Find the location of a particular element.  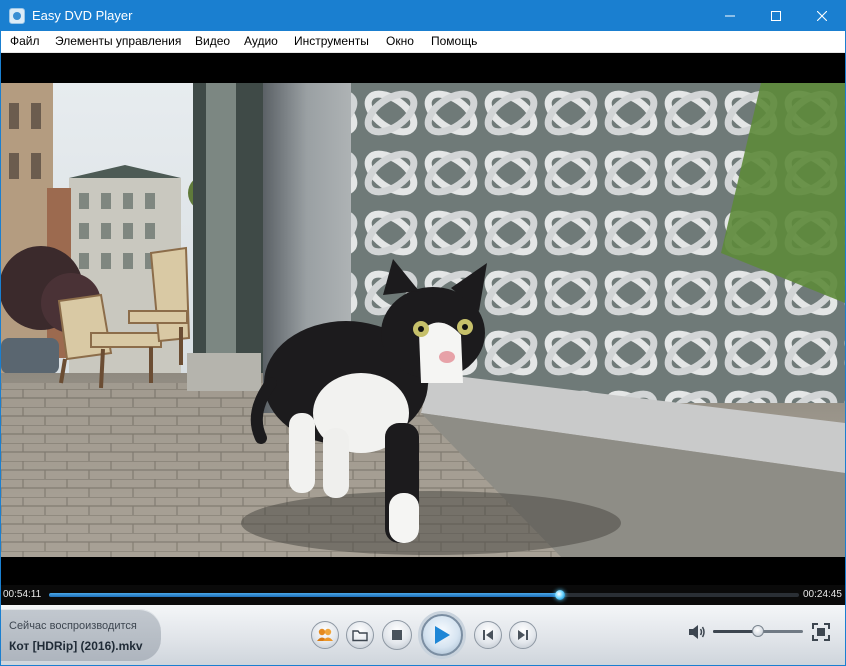

seek-area: 00:54:11 00:24:45 is located at coordinates (423, 595).